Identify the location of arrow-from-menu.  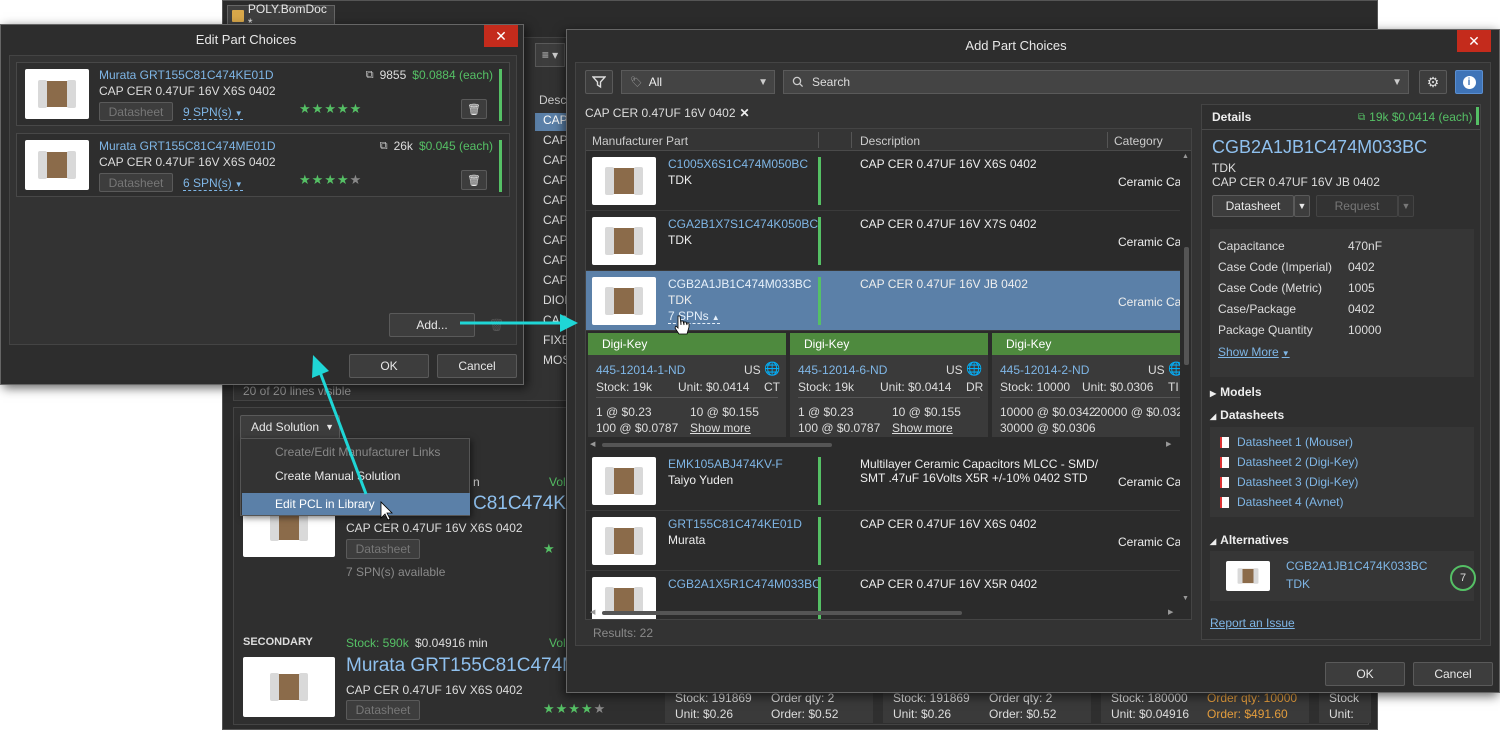
(340, 425).